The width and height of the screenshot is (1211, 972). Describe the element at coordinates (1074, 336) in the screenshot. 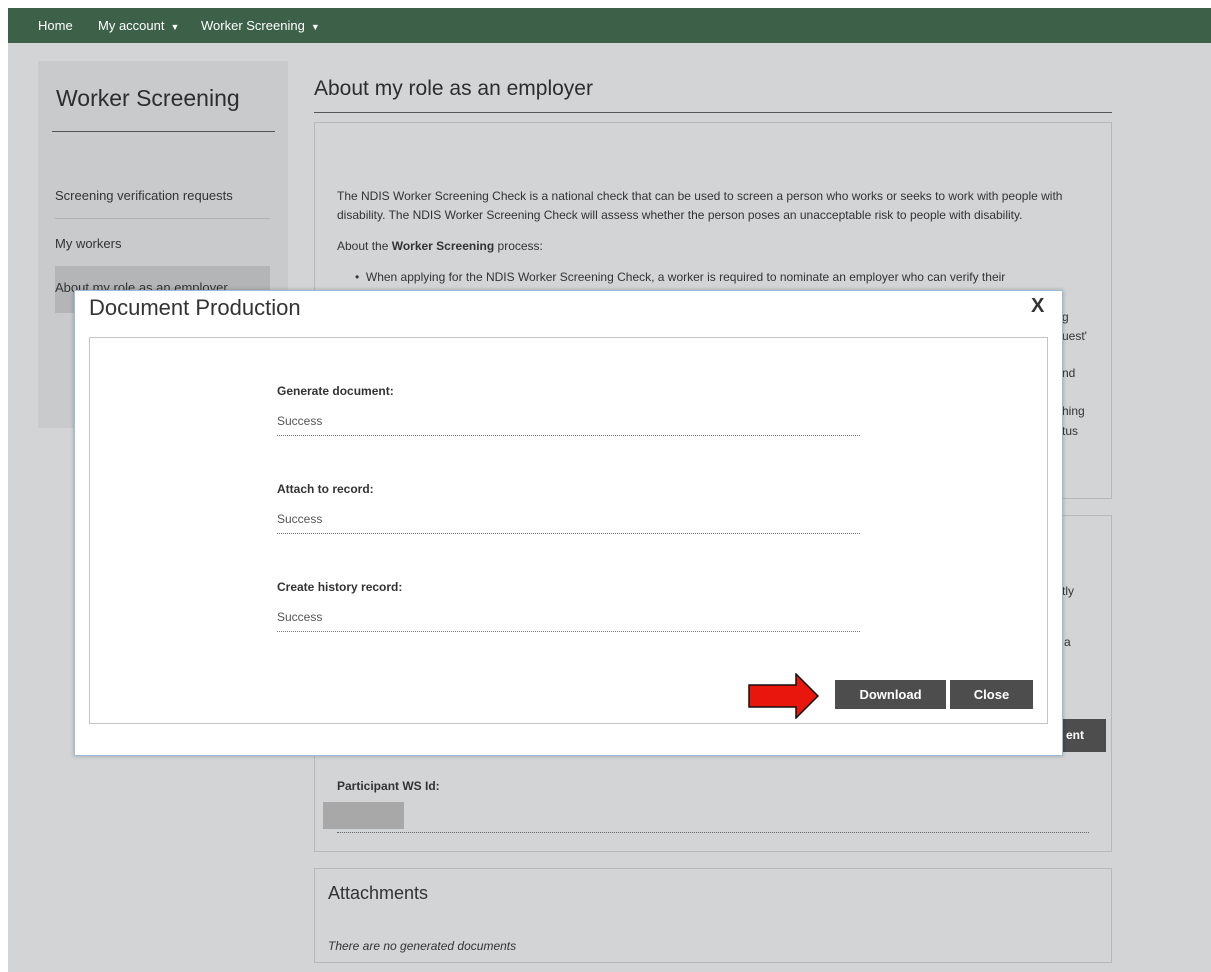

I see `obscured-text-fragment: uest'` at that location.